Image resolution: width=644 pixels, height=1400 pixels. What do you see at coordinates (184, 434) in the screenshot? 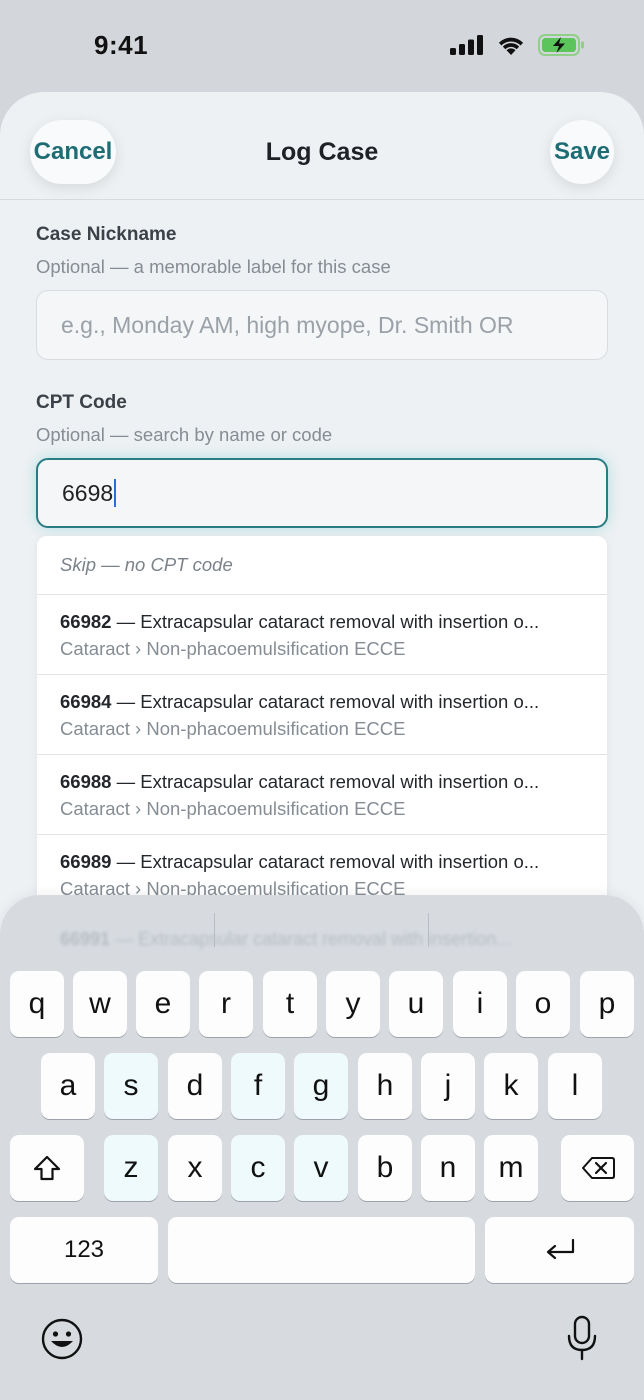
I see `cpt-help: Optional — search by name or code` at bounding box center [184, 434].